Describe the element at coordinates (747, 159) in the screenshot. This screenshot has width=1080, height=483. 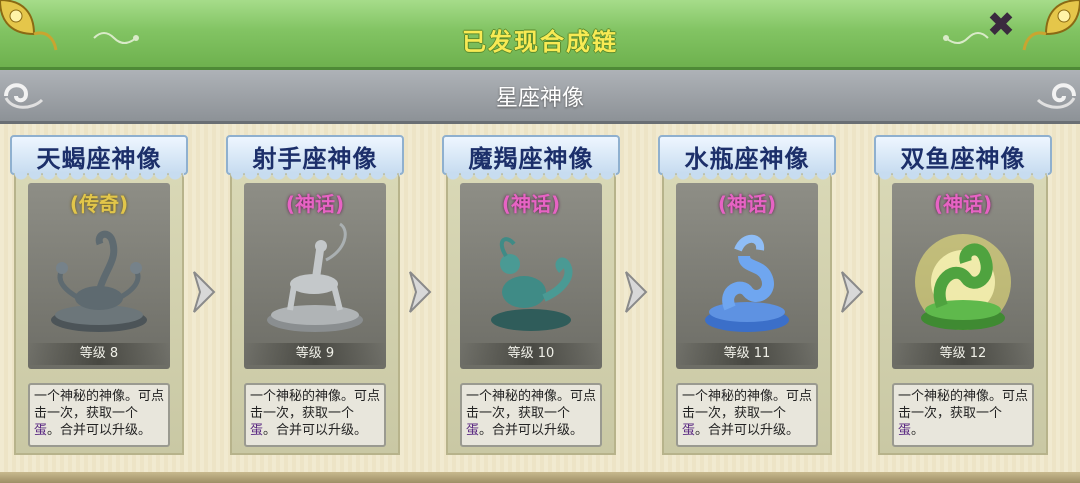
I see `card-title: 水瓶座神像` at that location.